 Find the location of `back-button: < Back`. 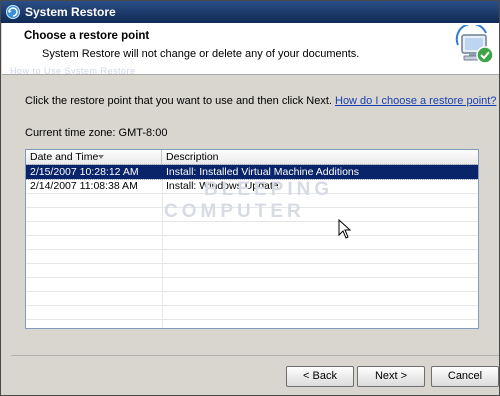

back-button: < Back is located at coordinates (320, 376).